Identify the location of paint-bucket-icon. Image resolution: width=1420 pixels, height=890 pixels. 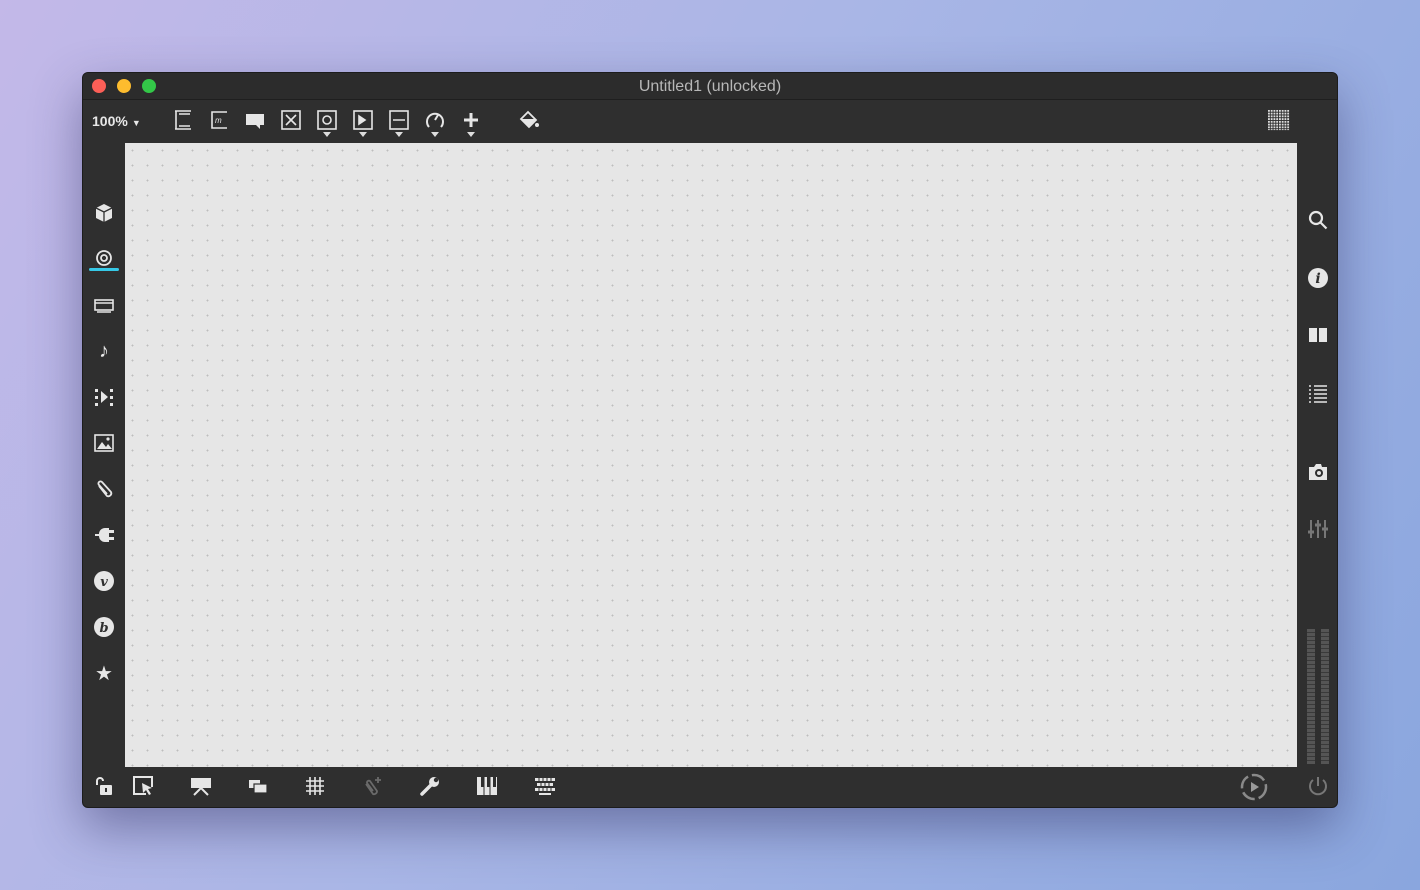
(529, 119).